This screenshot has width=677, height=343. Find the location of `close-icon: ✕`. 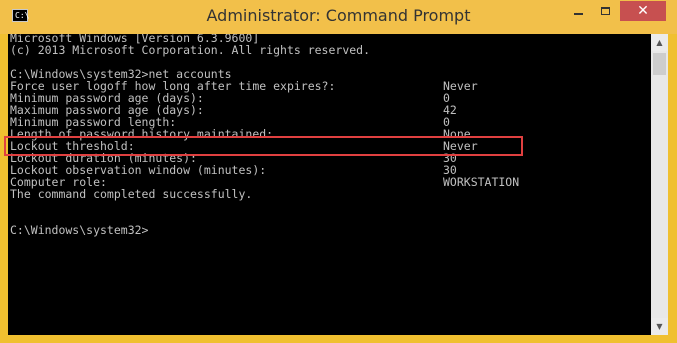

close-icon: ✕ is located at coordinates (643, 11).